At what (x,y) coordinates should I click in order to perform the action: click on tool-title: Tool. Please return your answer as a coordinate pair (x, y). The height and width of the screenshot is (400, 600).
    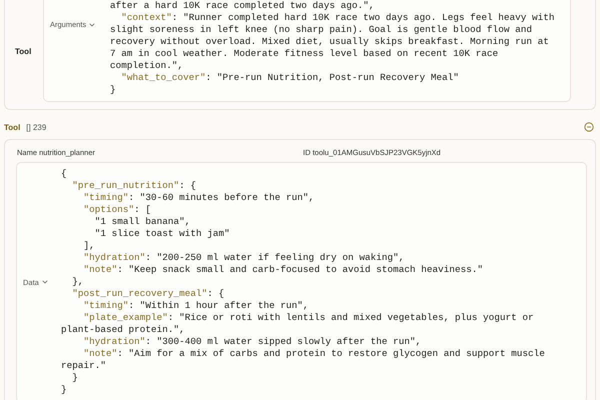
    Looking at the image, I should click on (12, 127).